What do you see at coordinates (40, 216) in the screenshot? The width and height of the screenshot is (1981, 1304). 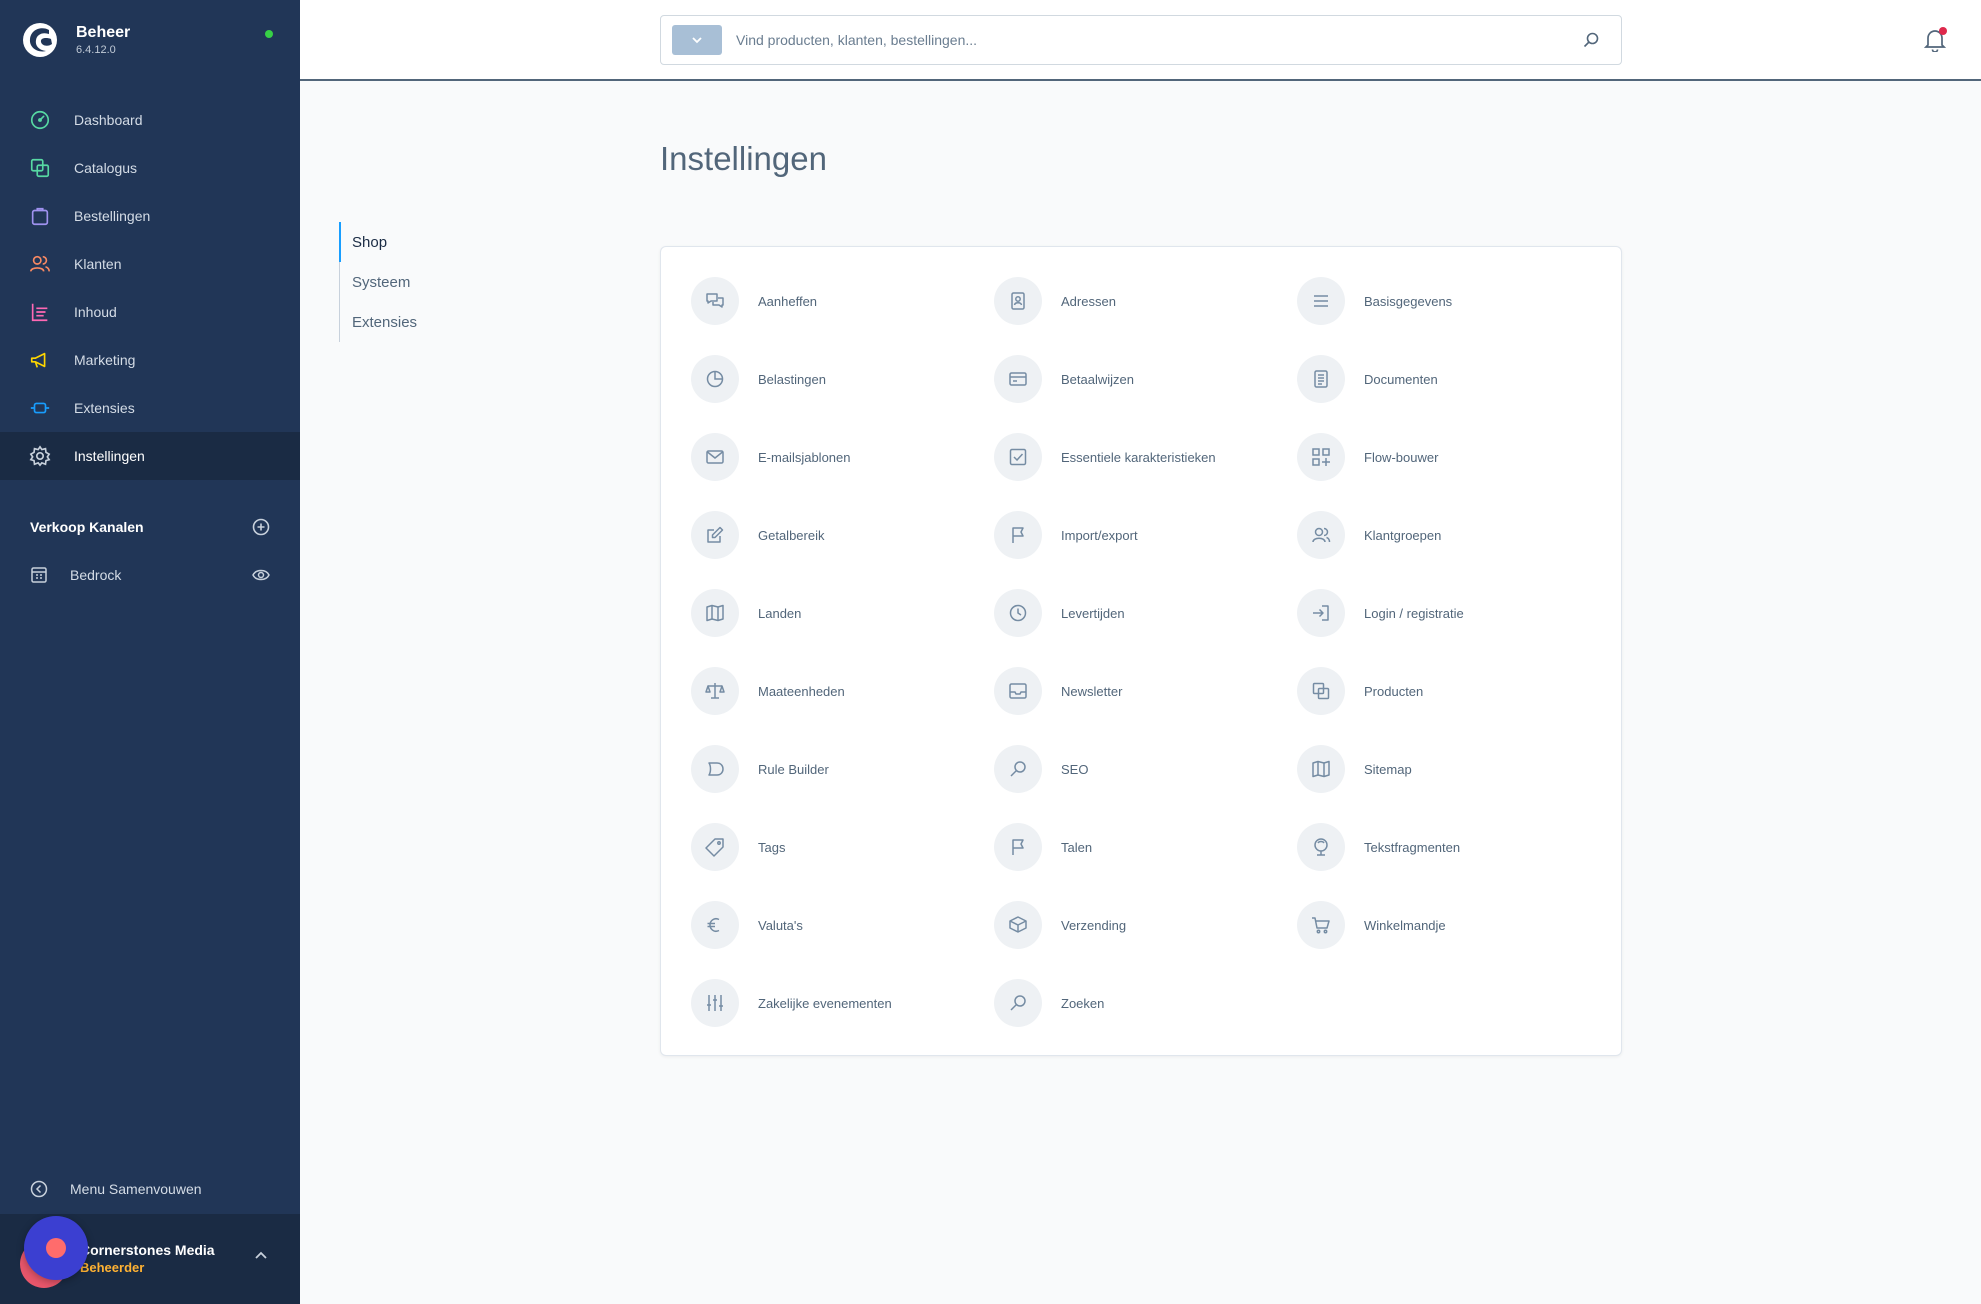 I see `orders-icon` at bounding box center [40, 216].